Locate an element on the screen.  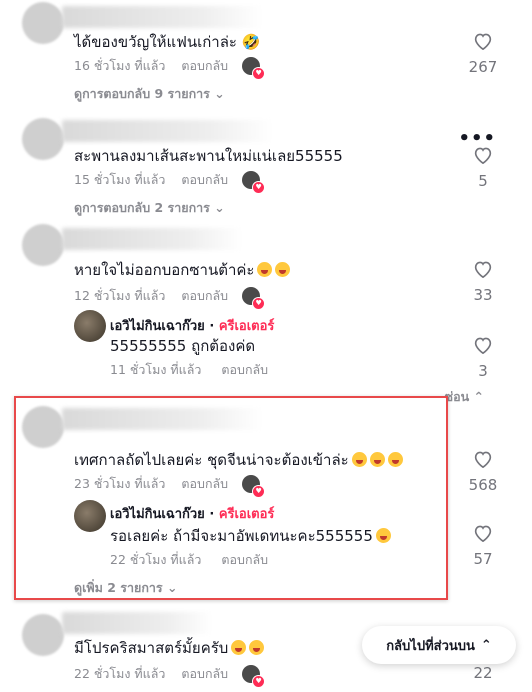
reply-time: 22 ชั่วโมง ที่แล้ว is located at coordinates (156, 559).